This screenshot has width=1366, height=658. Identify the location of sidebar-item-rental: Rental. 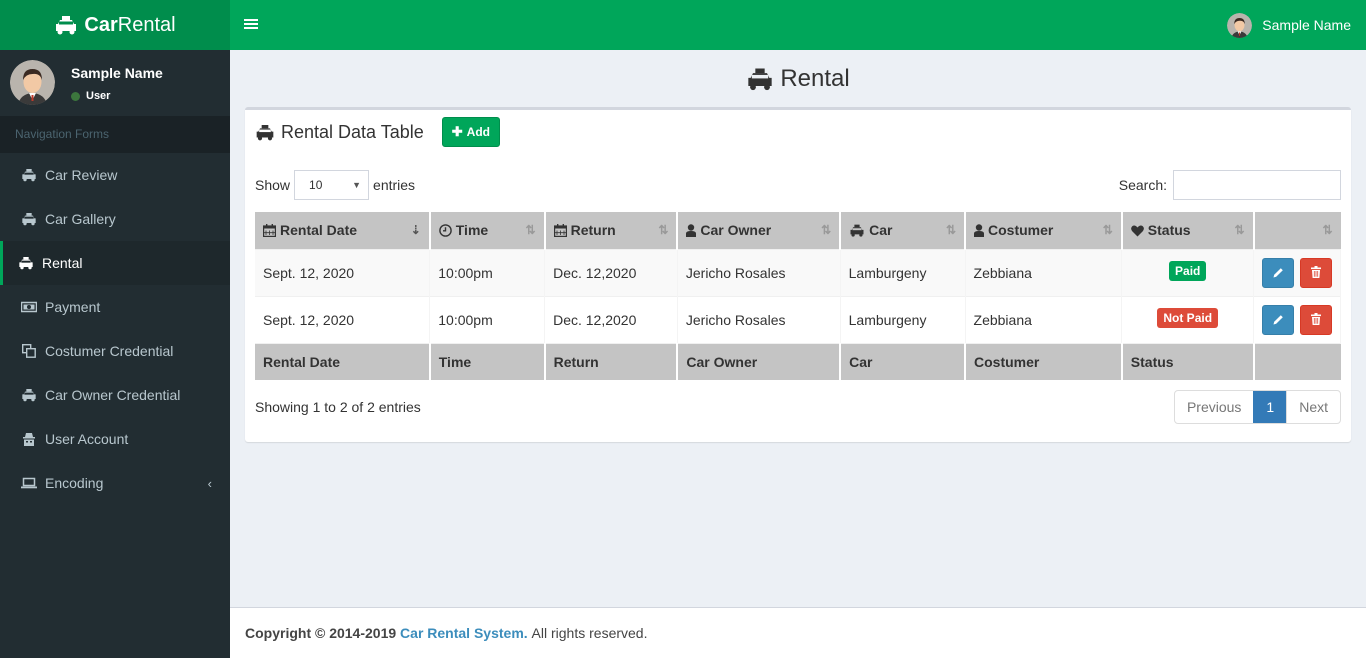
(115, 263).